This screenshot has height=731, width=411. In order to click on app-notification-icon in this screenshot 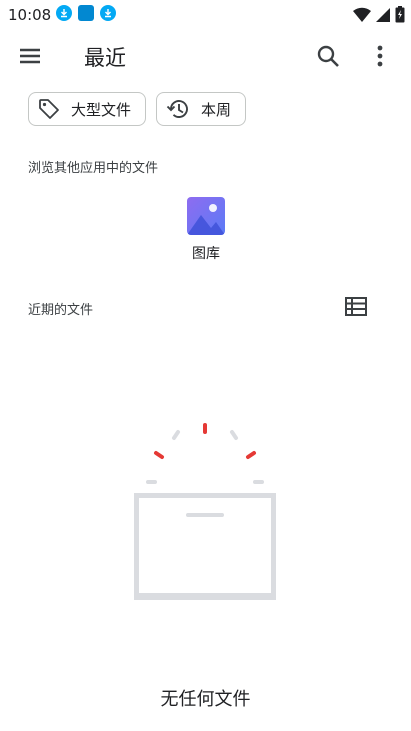, I will do `click(86, 13)`.